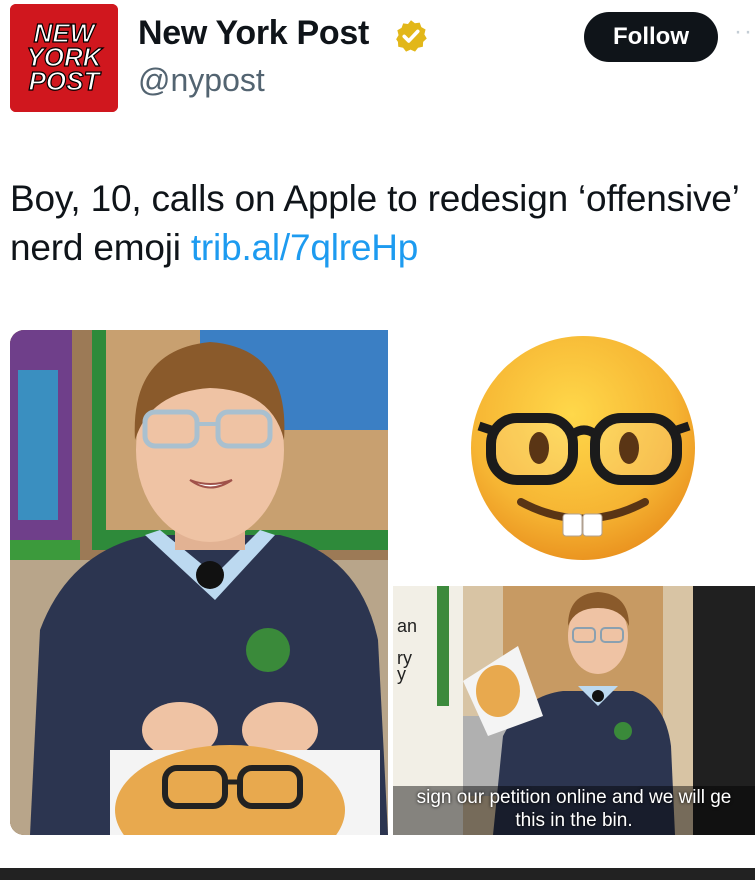  I want to click on tweet-link: trib.al/7qlreHp, so click(305, 247).